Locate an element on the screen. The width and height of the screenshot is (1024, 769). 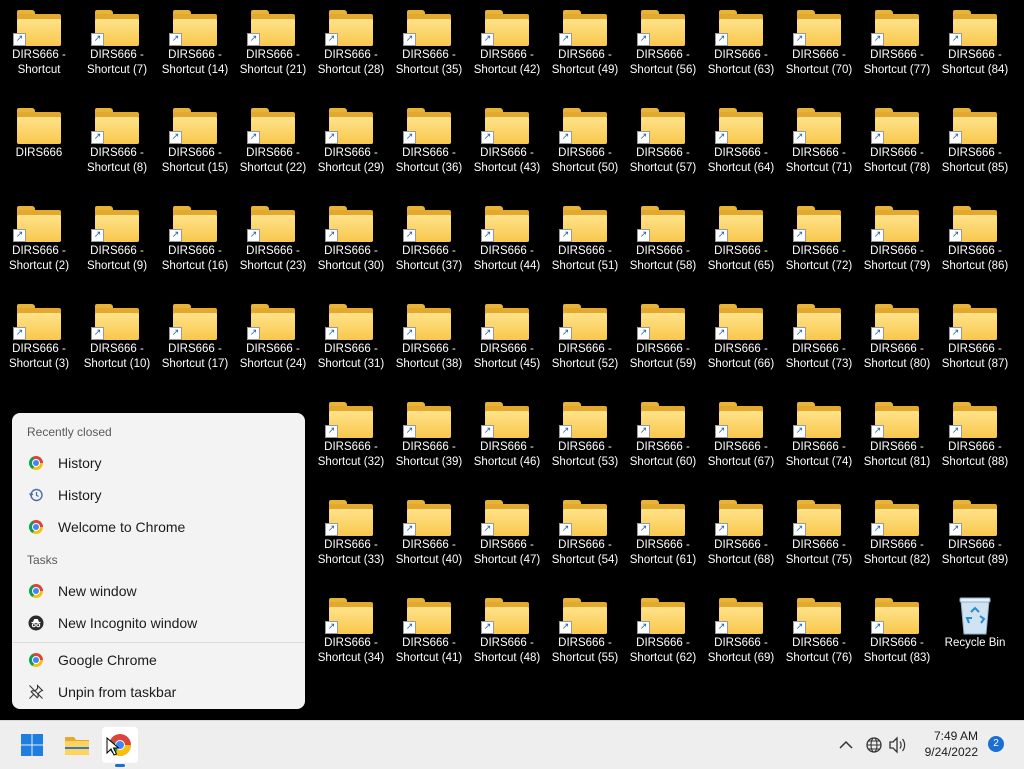
desktop-folder-shortcut: ↗ DIRS666 - Shortcut (9) is located at coordinates (117, 245).